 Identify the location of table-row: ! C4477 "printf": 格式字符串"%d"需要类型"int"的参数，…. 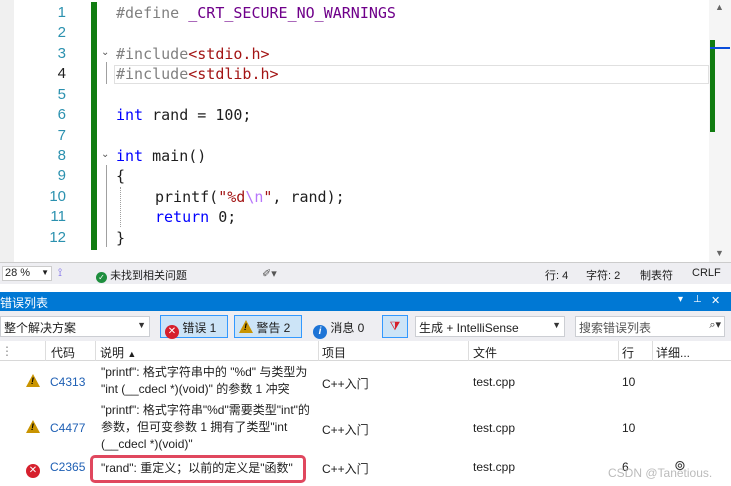
(365, 428).